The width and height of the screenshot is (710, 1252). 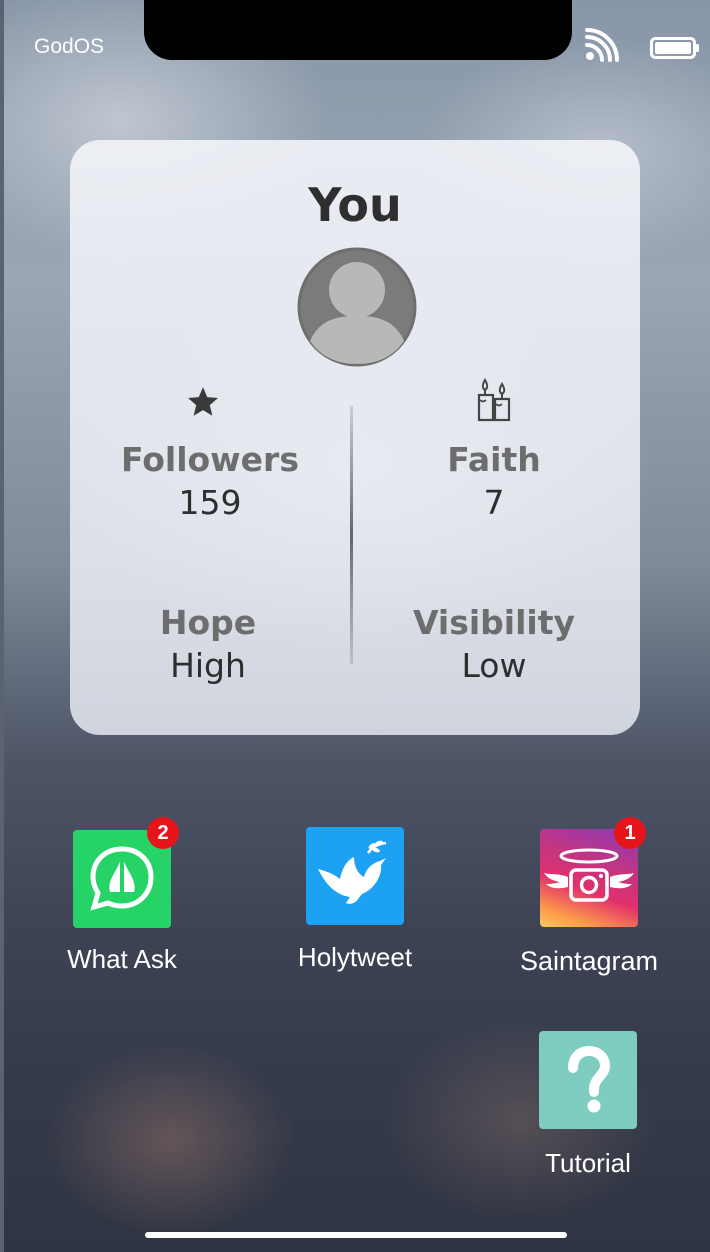 I want to click on hope-value: High, so click(x=208, y=665).